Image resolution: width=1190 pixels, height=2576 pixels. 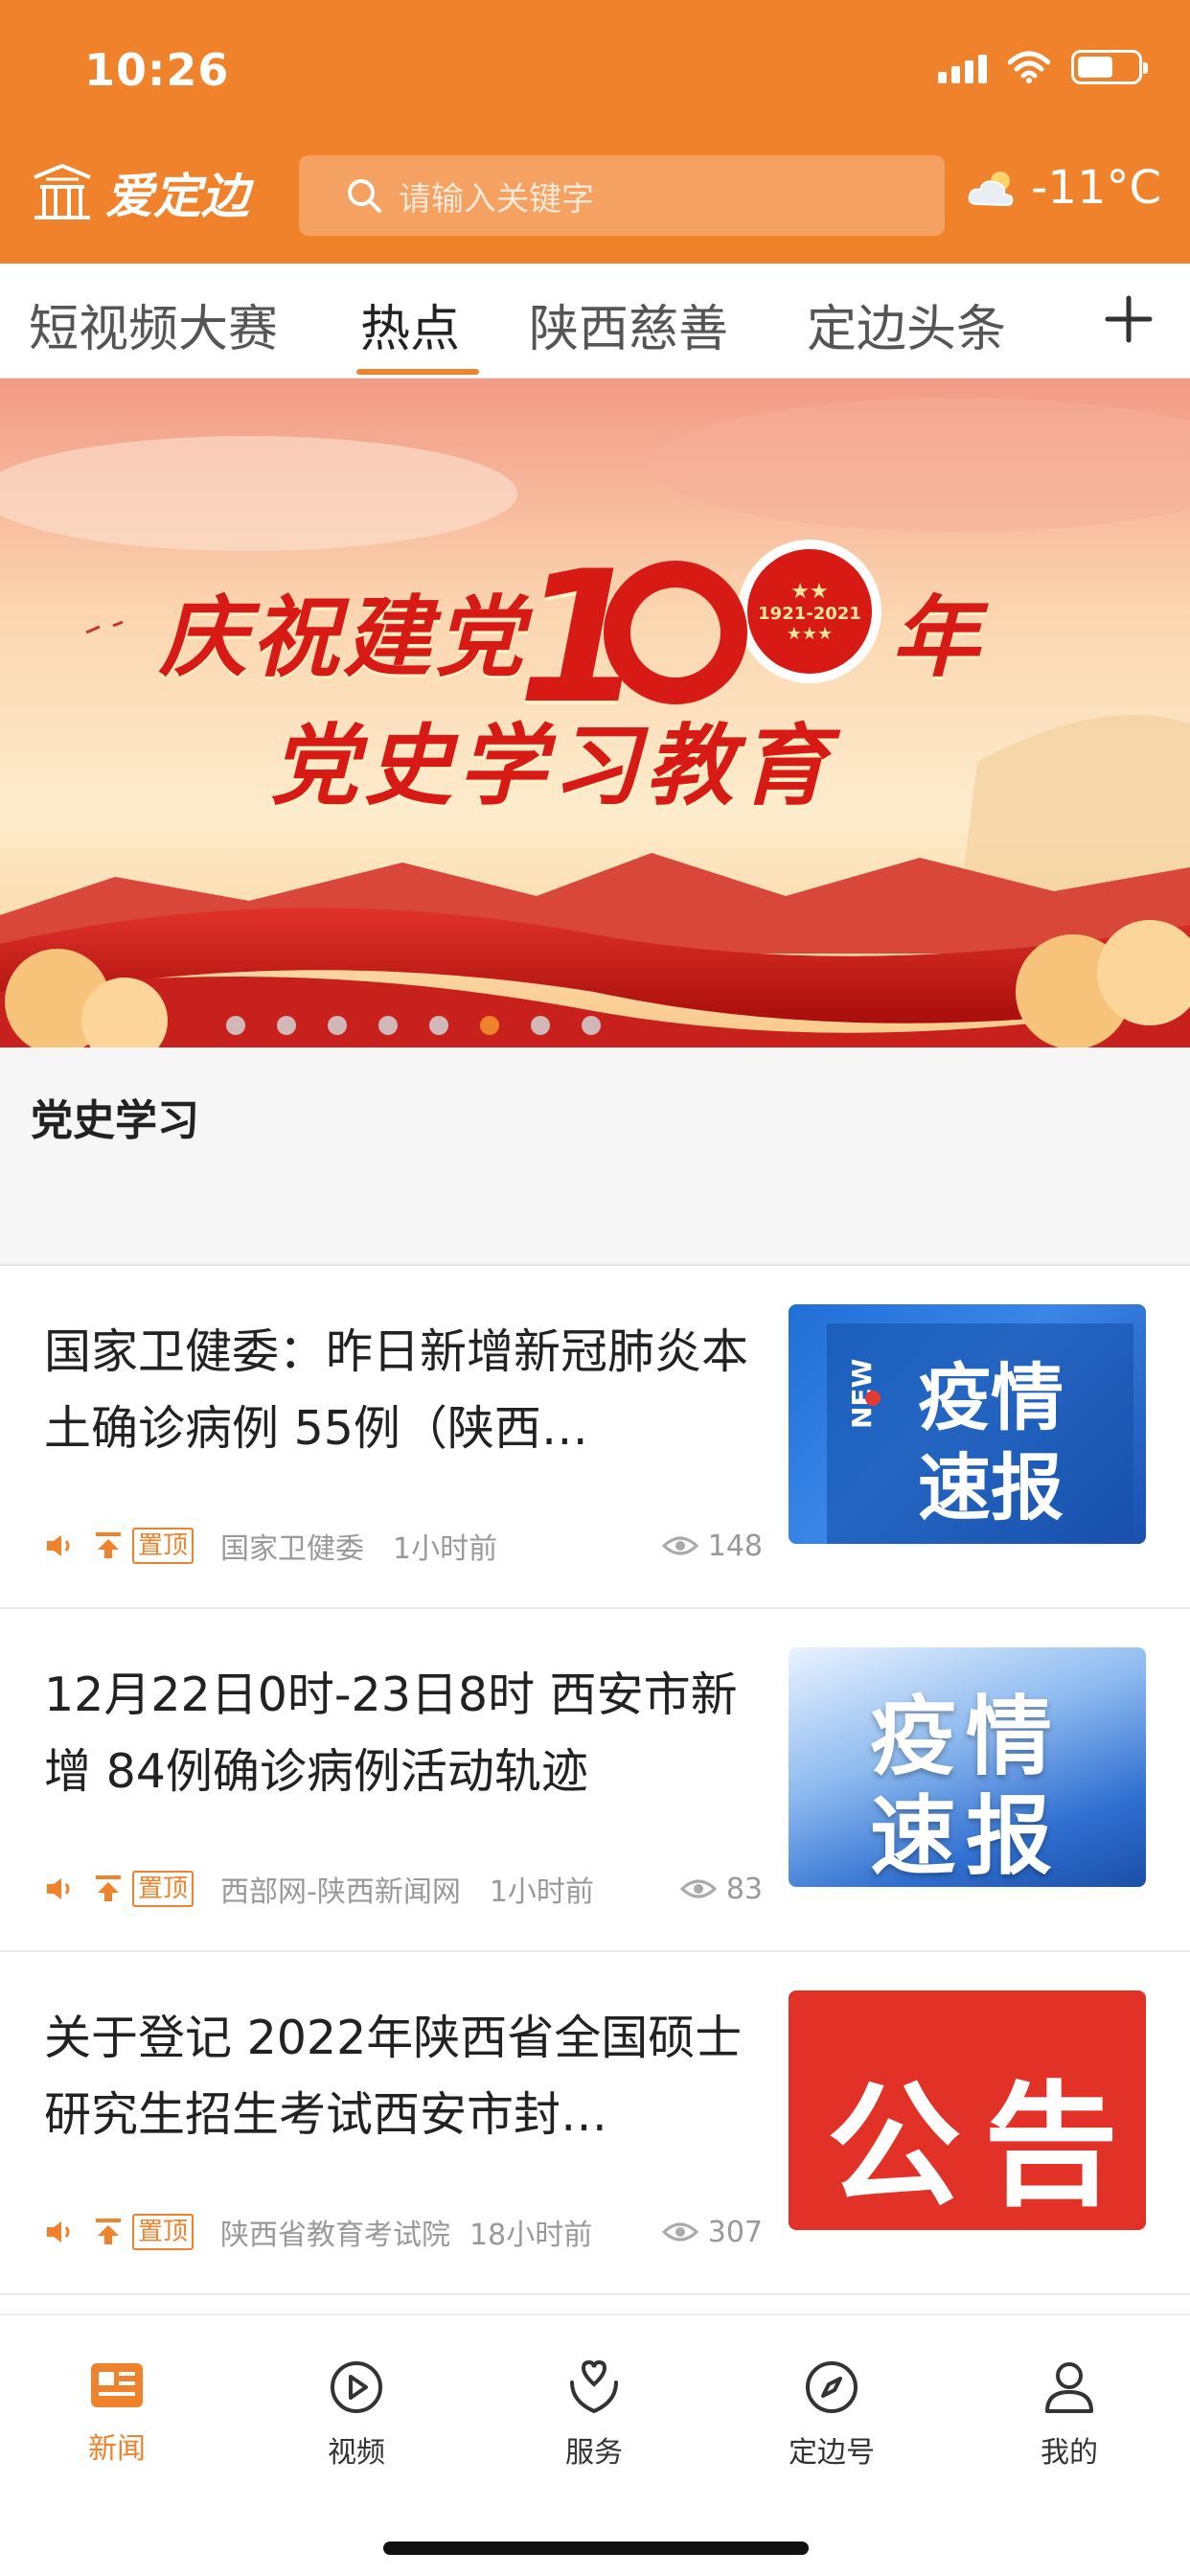 I want to click on nav-label: 我的, so click(x=1070, y=2453).